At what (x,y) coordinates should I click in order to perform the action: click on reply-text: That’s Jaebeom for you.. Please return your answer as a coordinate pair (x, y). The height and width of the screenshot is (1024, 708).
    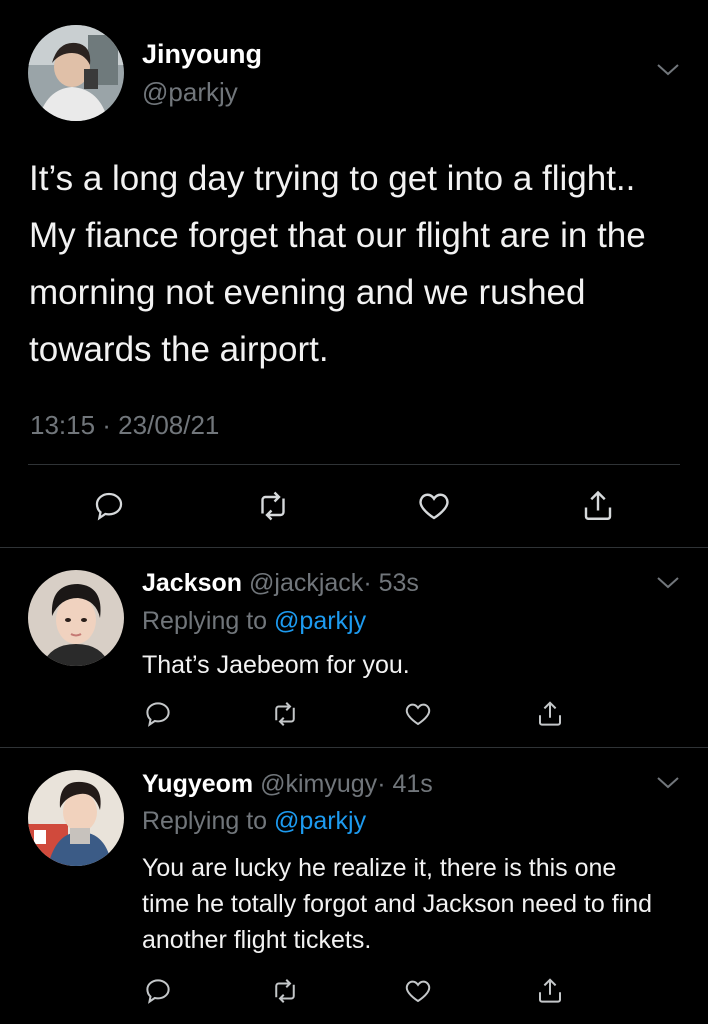
    Looking at the image, I should click on (276, 665).